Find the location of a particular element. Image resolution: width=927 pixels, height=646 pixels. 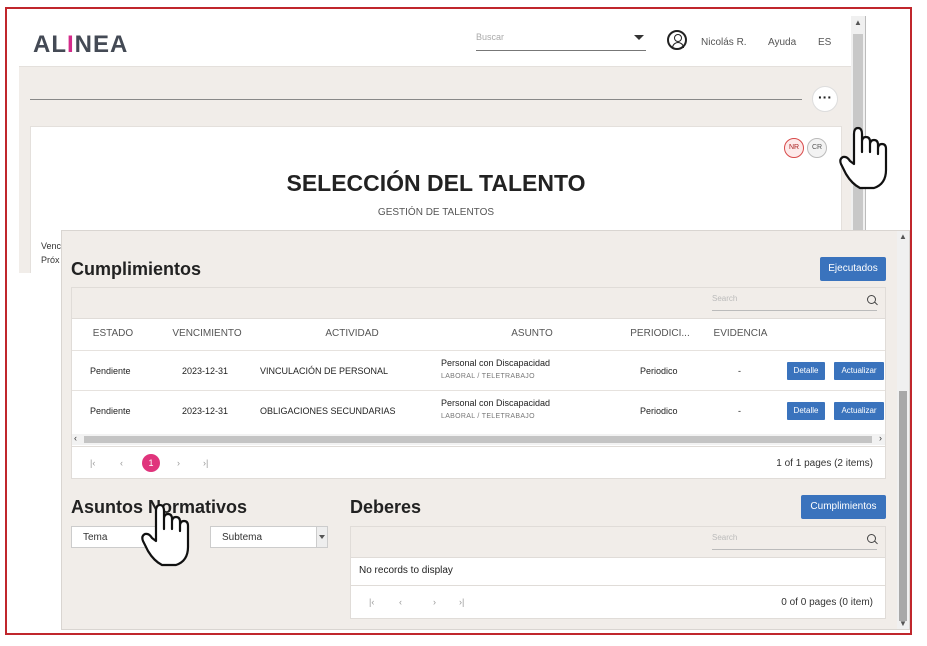

app-logo: ALINEA is located at coordinates (80, 45).